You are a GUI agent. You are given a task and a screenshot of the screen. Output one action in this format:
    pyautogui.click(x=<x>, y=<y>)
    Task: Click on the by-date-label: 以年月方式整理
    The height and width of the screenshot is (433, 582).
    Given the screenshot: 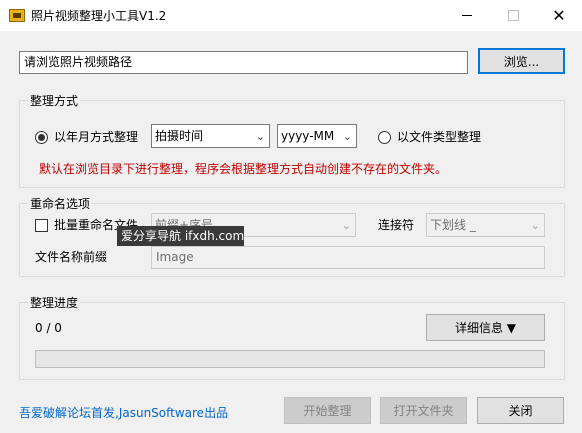 What is the action you would take?
    pyautogui.click(x=96, y=137)
    